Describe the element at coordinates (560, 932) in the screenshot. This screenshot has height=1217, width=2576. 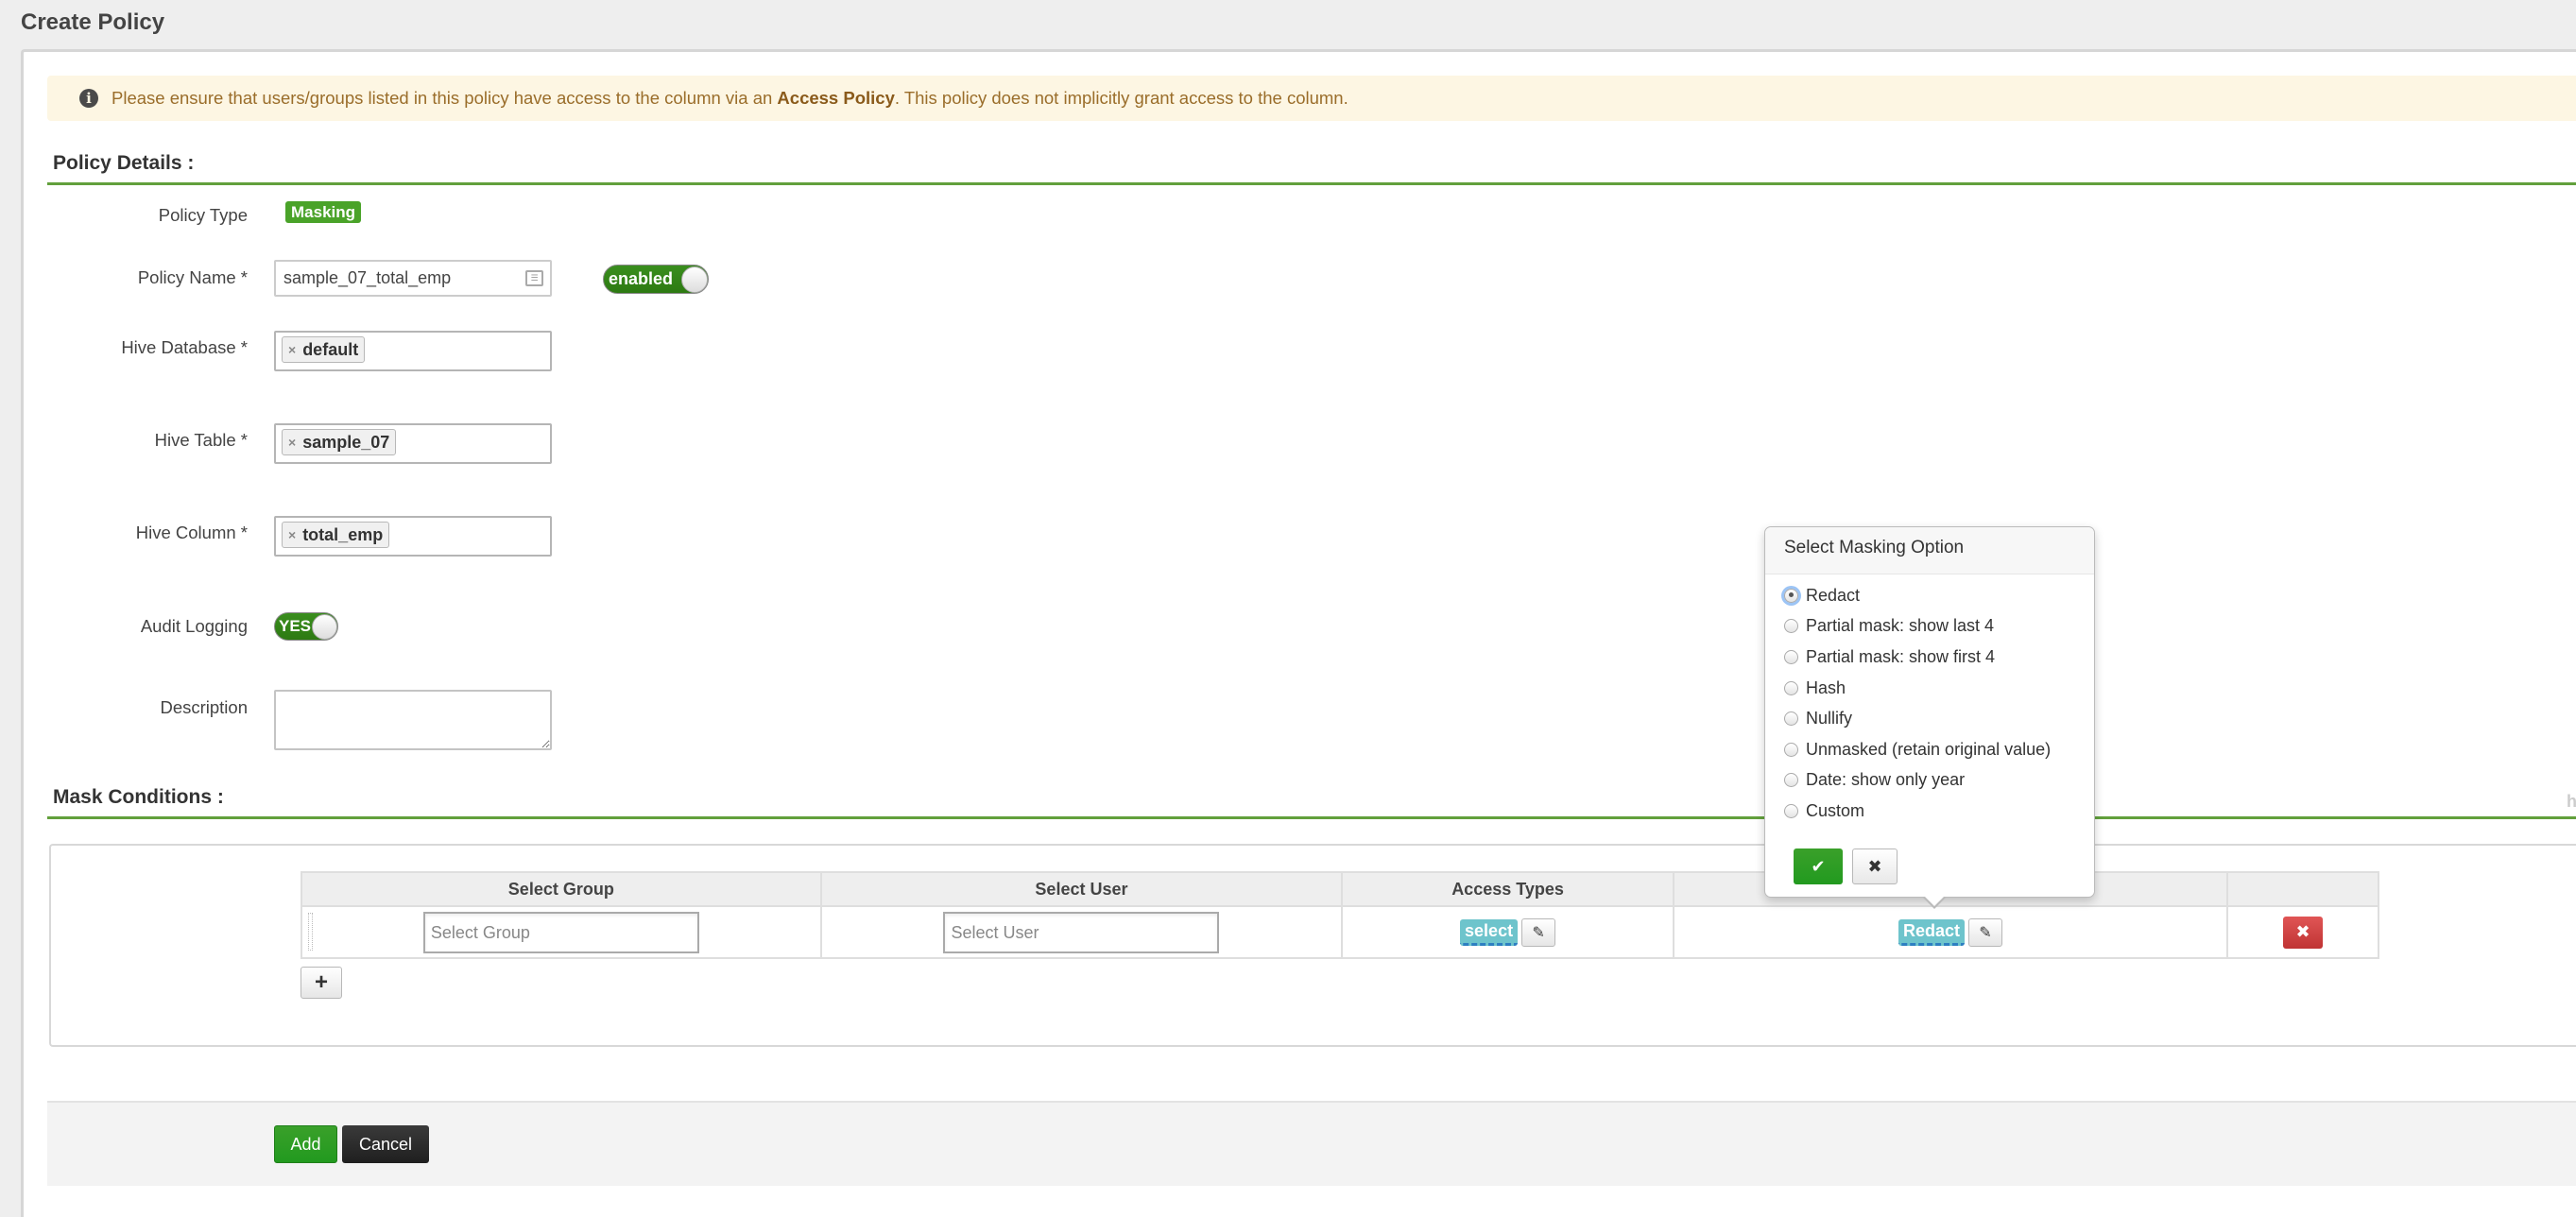
I see `select-group-input: Select Group` at that location.